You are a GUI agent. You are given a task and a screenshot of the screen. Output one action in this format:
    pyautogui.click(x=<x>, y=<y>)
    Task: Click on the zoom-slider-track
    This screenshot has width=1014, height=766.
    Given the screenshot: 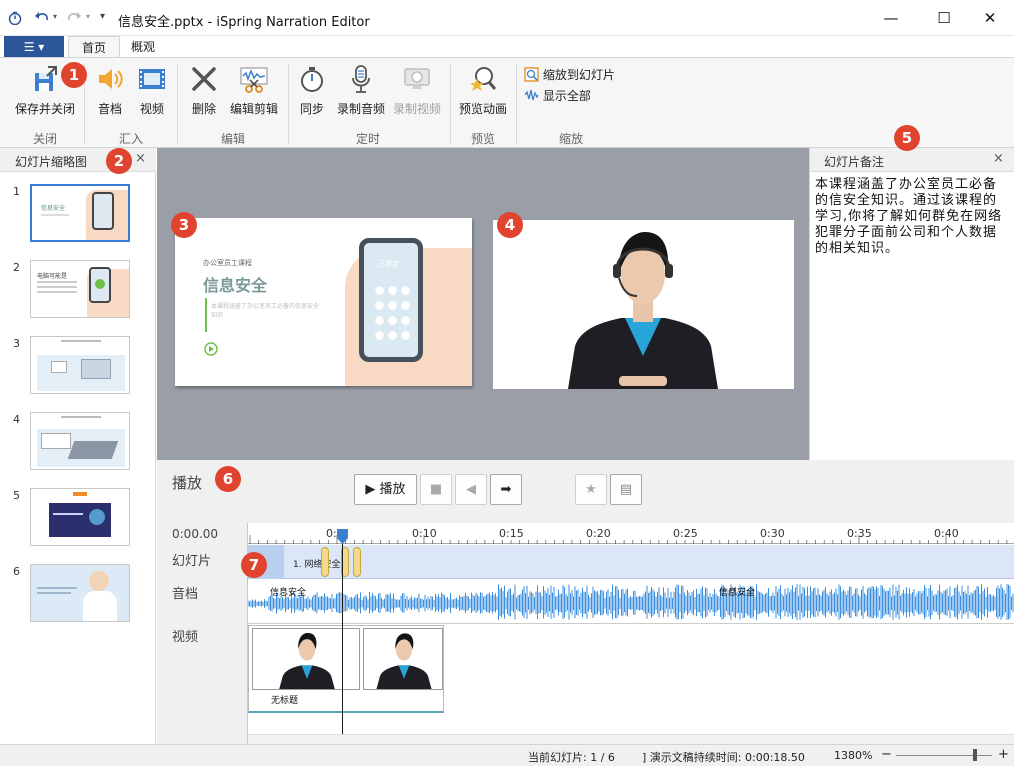 What is the action you would take?
    pyautogui.click(x=944, y=755)
    